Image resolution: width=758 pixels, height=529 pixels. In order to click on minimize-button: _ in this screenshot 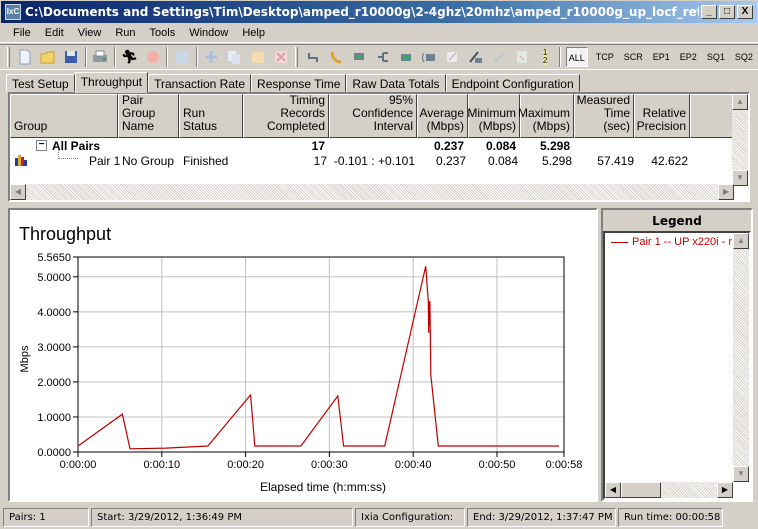, I will do `click(709, 12)`.